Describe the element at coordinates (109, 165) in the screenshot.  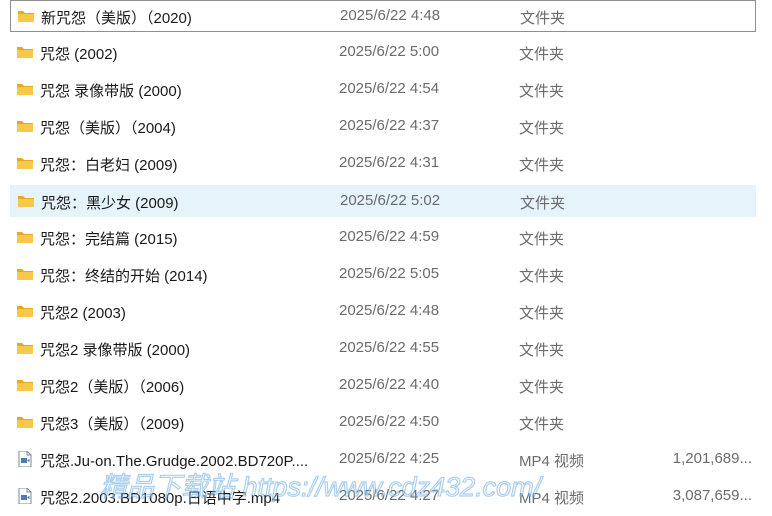
I see `file-name: 咒怨：白老妇 (2009)` at that location.